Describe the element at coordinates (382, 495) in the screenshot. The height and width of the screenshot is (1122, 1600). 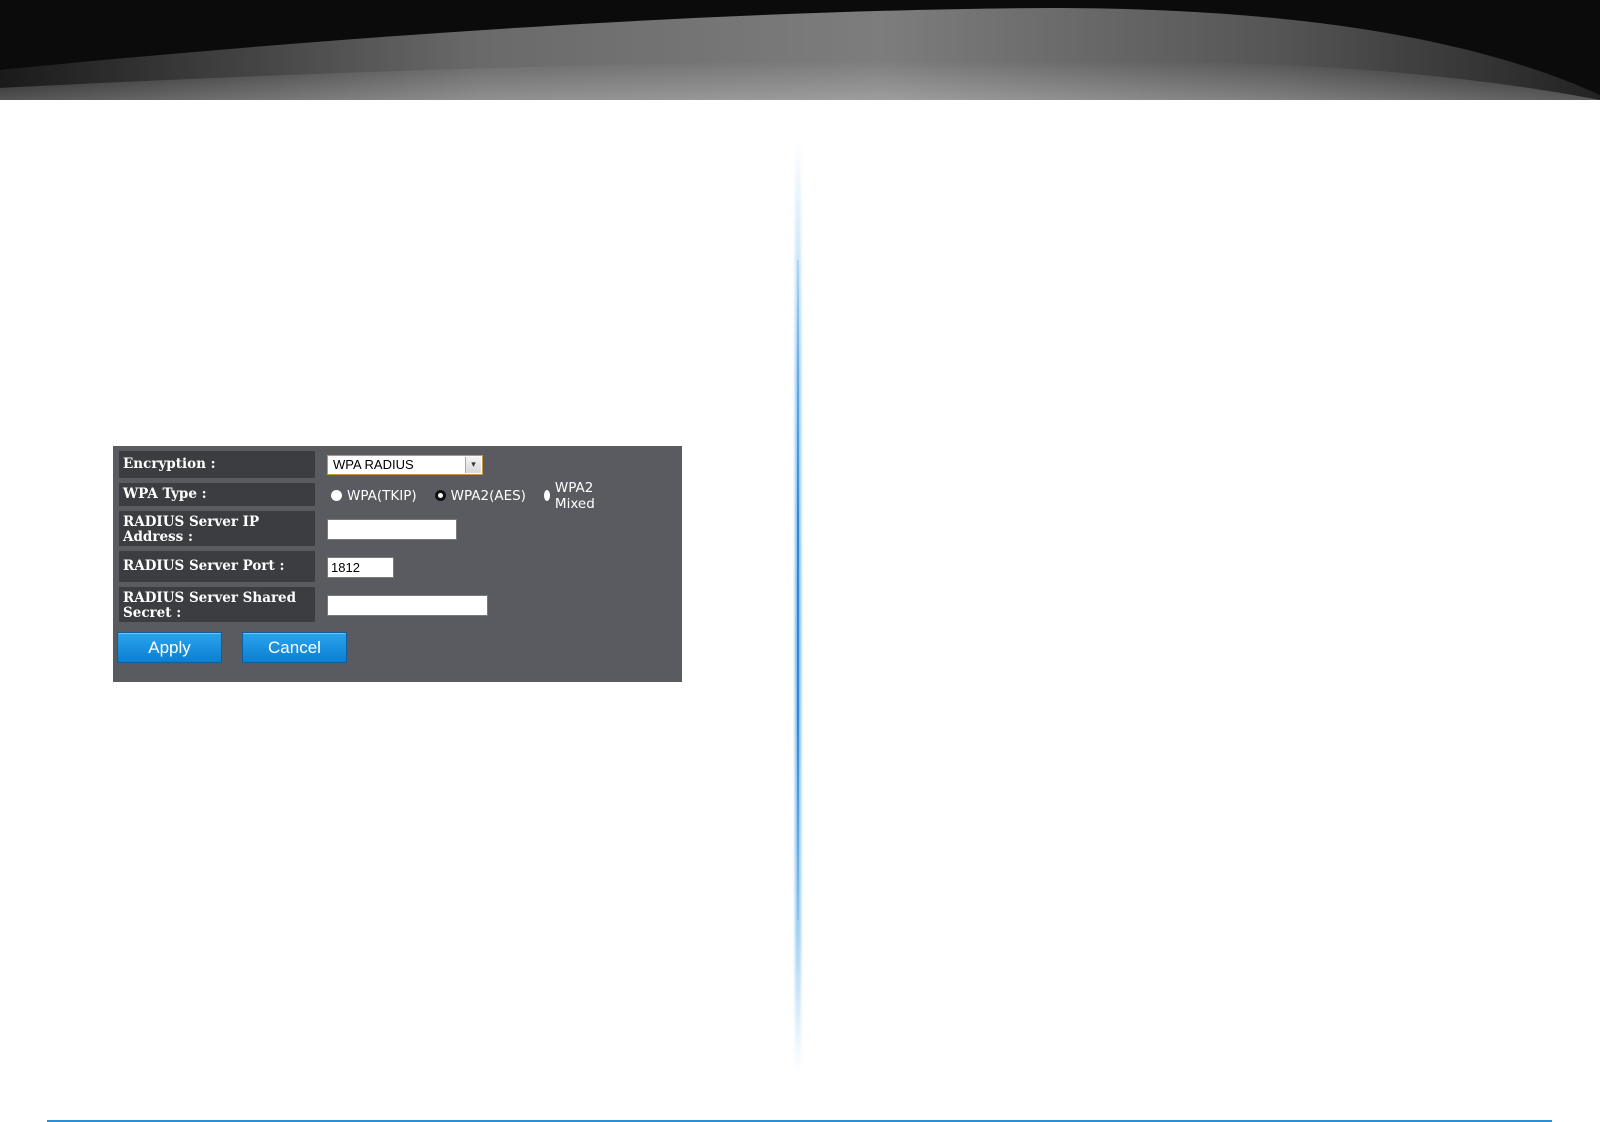
I see `wpa-type-option-label: WPA(TKIP)` at that location.